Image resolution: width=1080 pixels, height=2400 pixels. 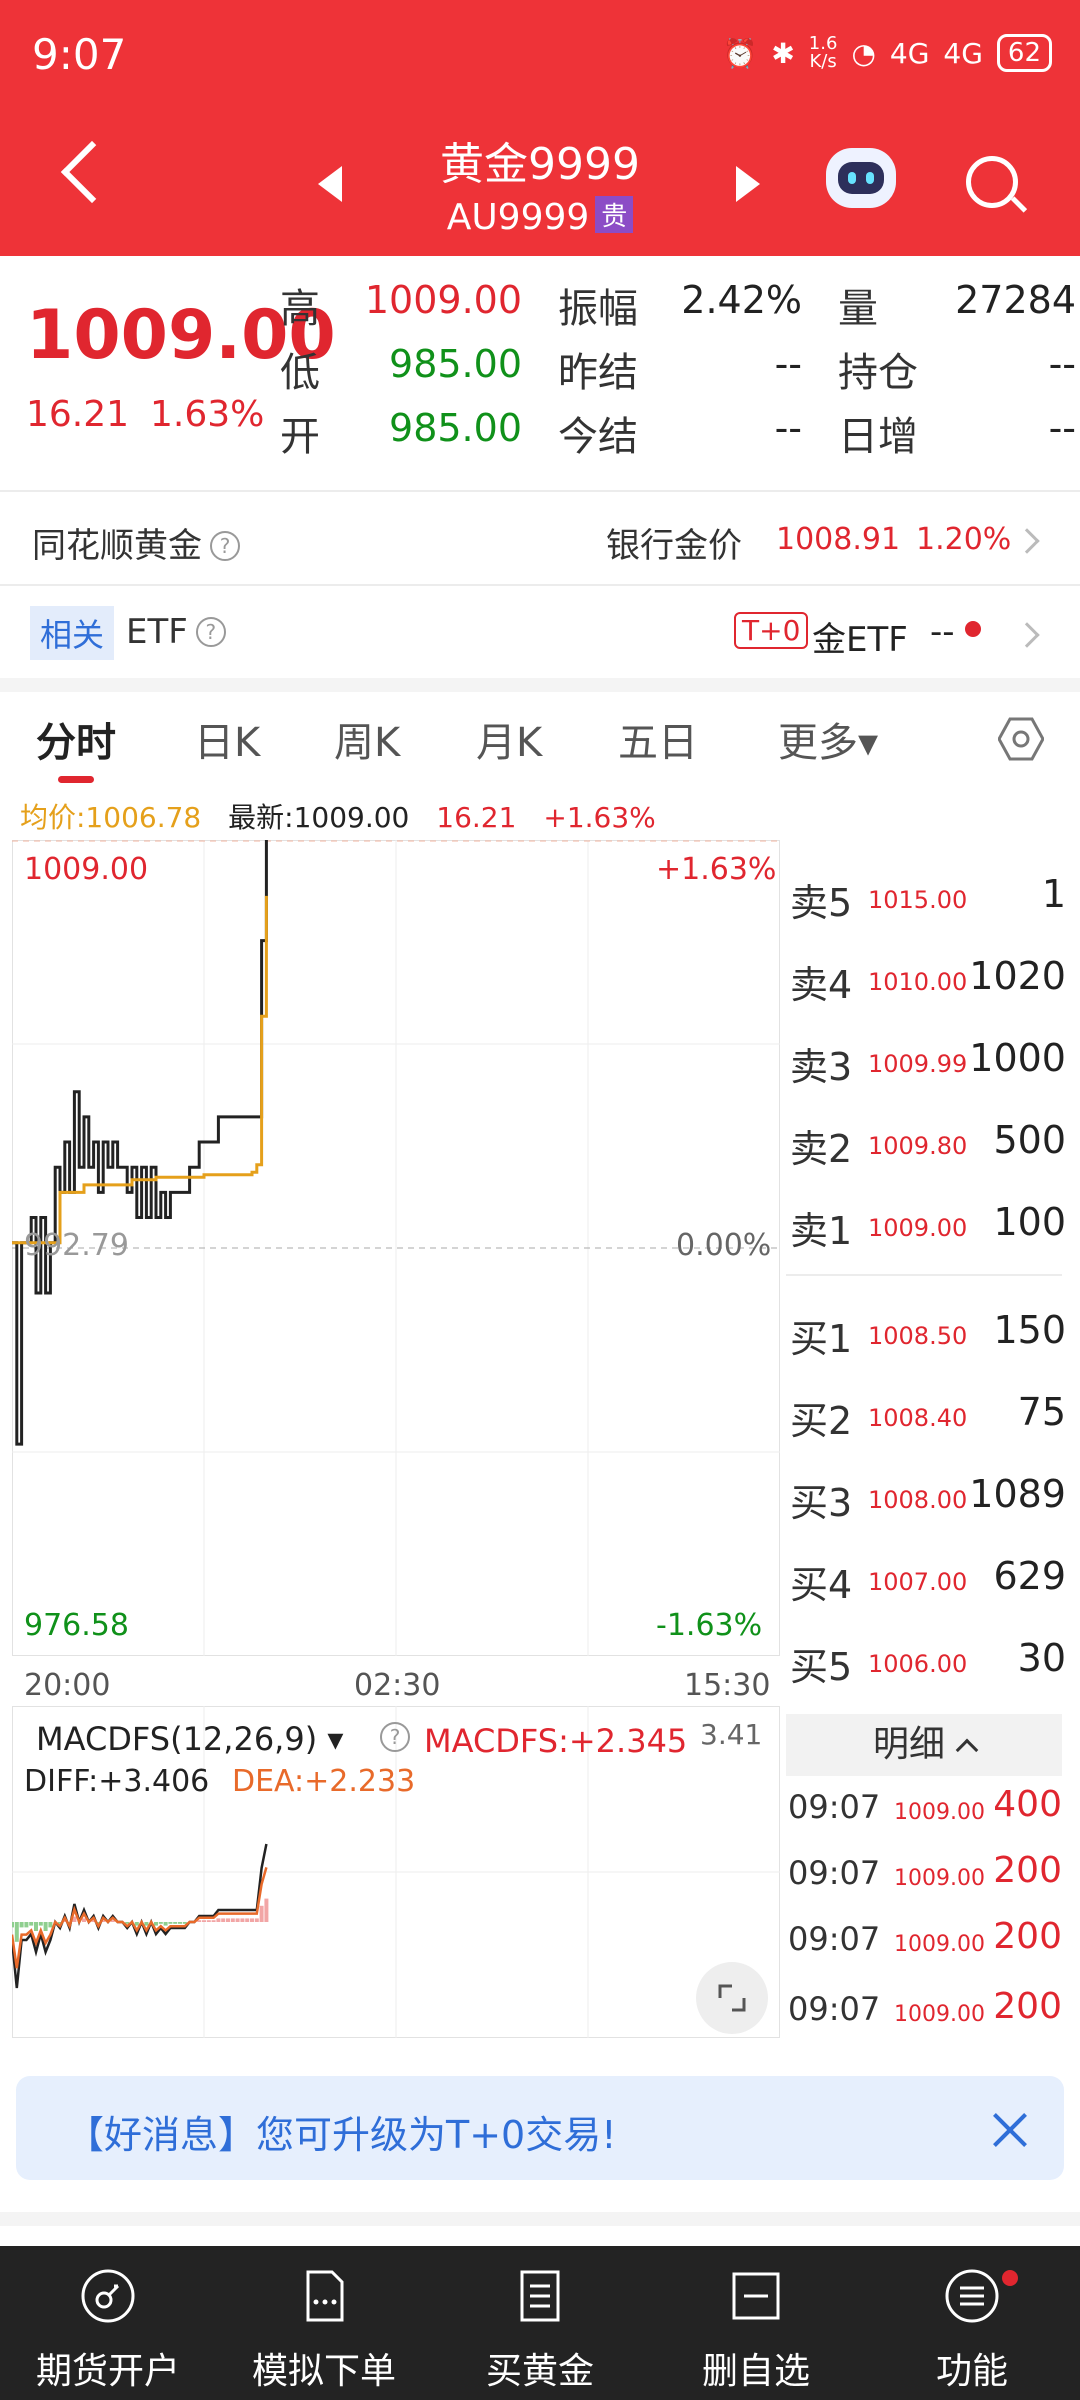 I want to click on avg-price: 均价:1006.78, so click(x=111, y=817).